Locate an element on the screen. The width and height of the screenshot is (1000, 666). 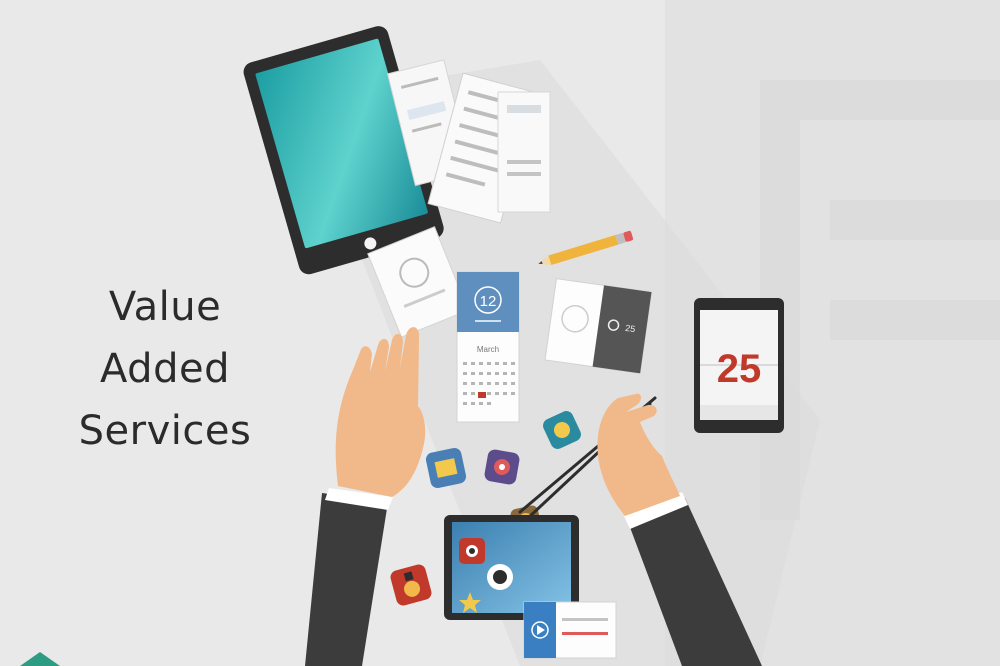
headline: Value Added Services is located at coordinates (165, 369).